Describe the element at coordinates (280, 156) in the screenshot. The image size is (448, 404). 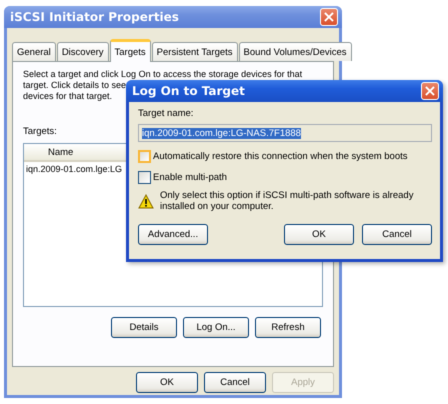
I see `checkbox-label: Automatically restore this connection when the system boots` at that location.